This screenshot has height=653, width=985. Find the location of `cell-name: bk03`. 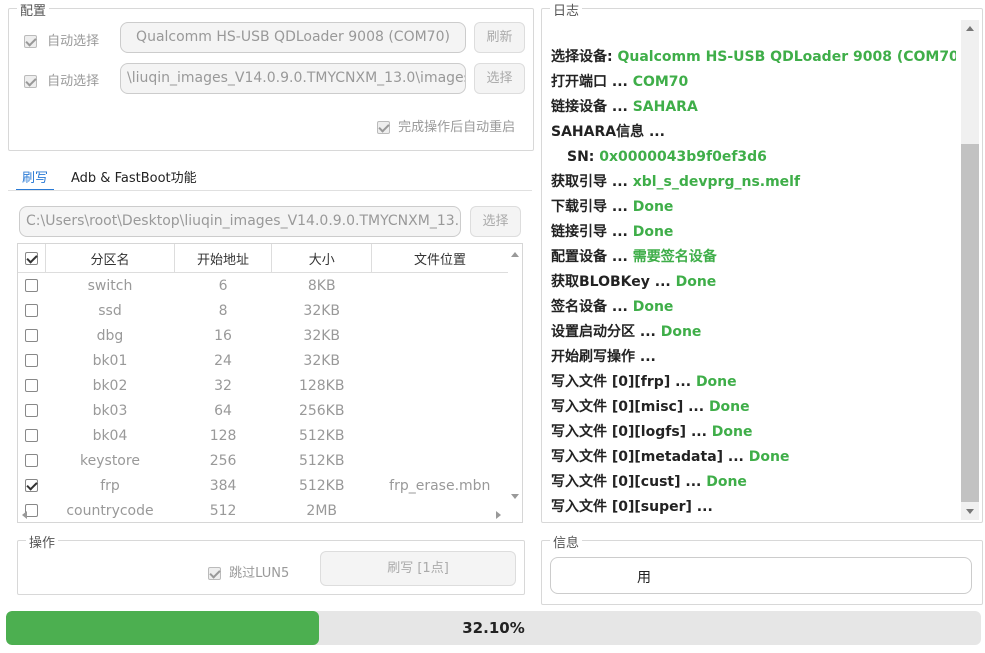

cell-name: bk03 is located at coordinates (110, 410).